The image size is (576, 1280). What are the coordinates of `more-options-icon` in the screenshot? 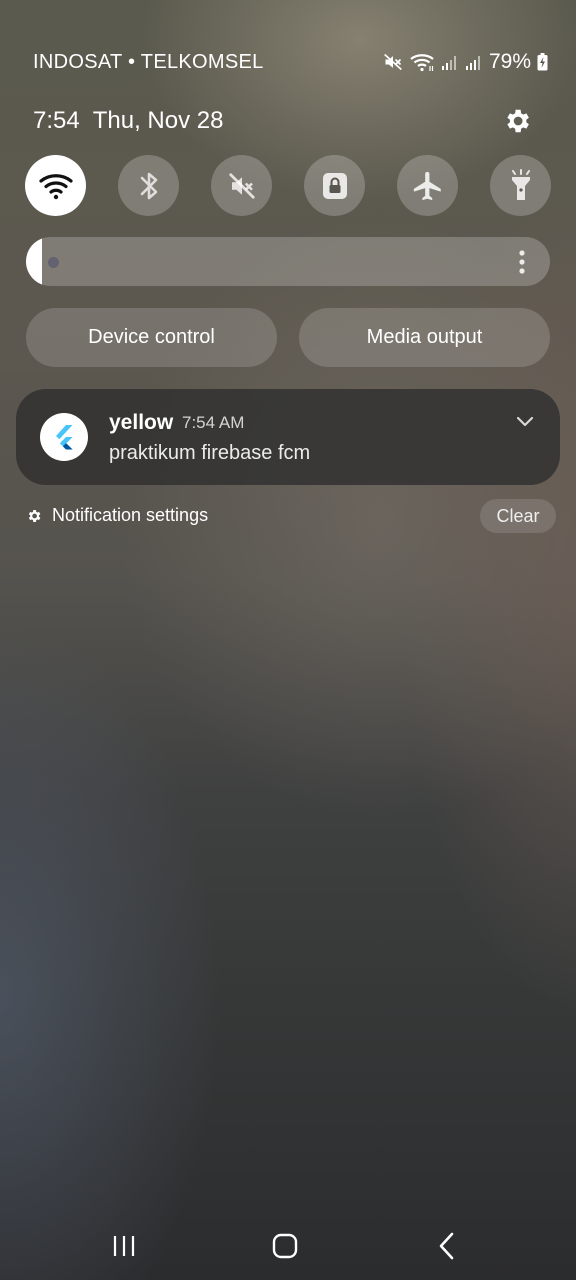 It's located at (522, 262).